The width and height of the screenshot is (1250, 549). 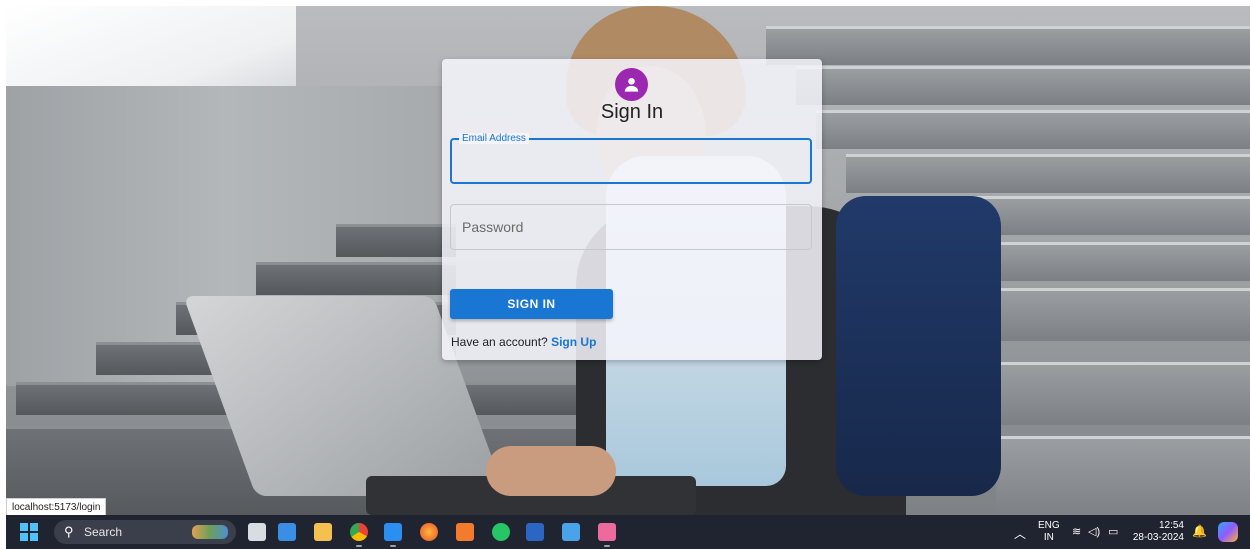 I want to click on notepad-icon, so click(x=571, y=532).